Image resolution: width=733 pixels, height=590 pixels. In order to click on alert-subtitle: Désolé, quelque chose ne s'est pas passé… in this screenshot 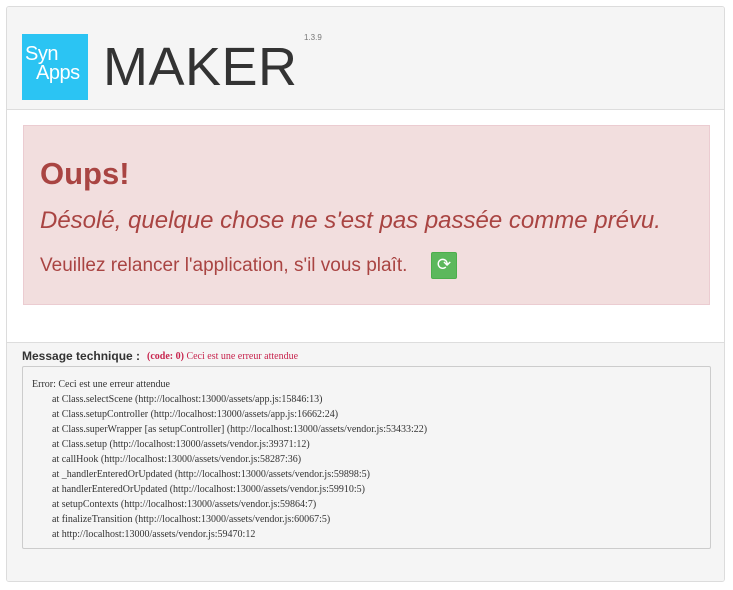, I will do `click(350, 220)`.